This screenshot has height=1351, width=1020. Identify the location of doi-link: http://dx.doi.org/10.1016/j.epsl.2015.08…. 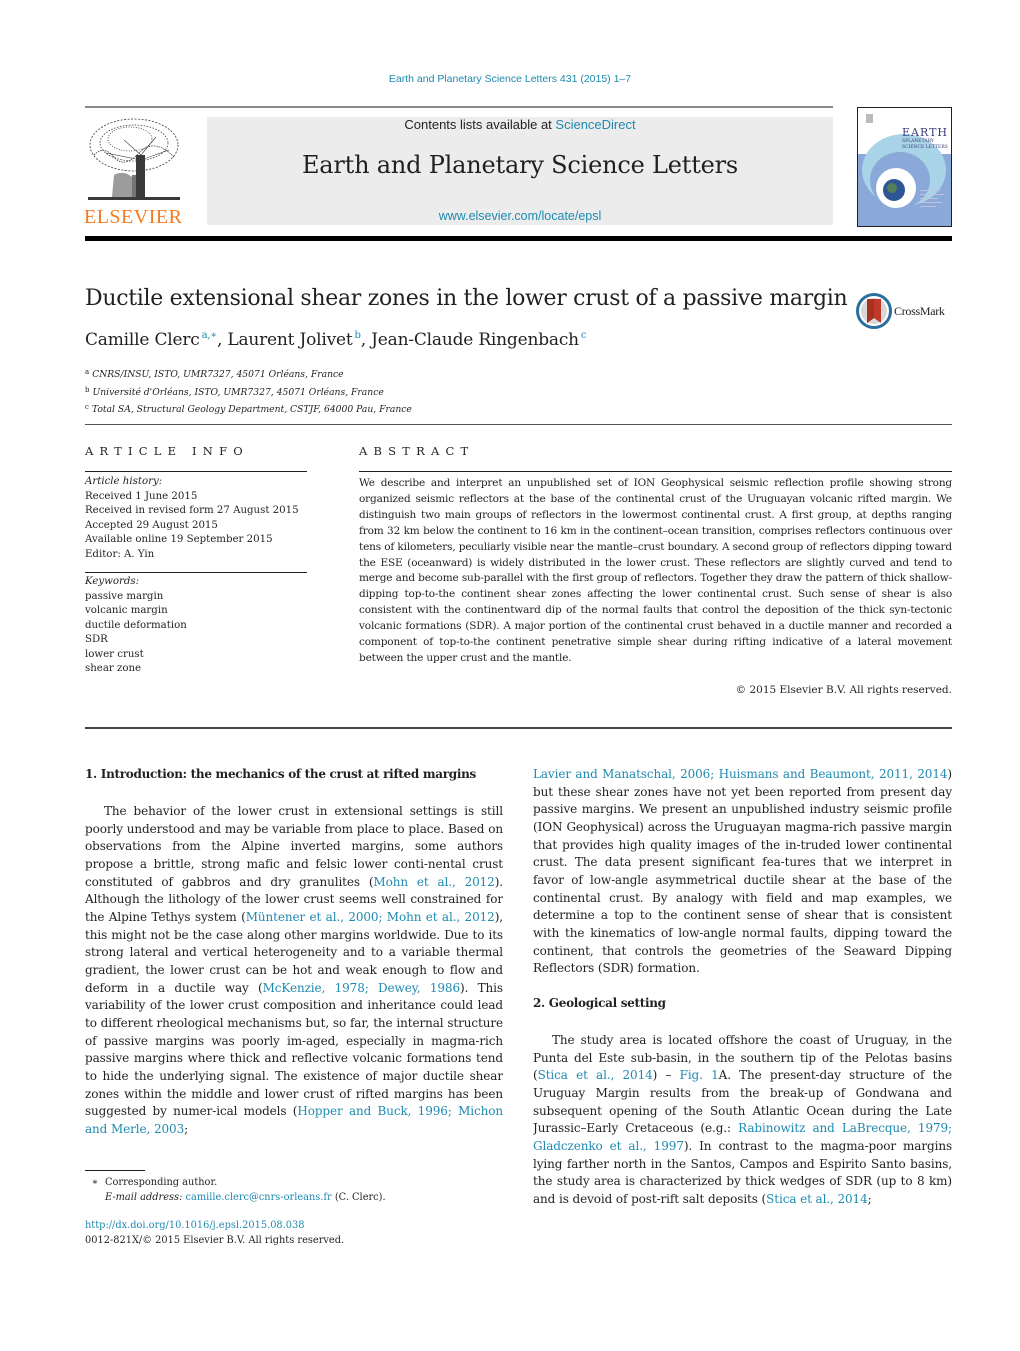
(214, 1225).